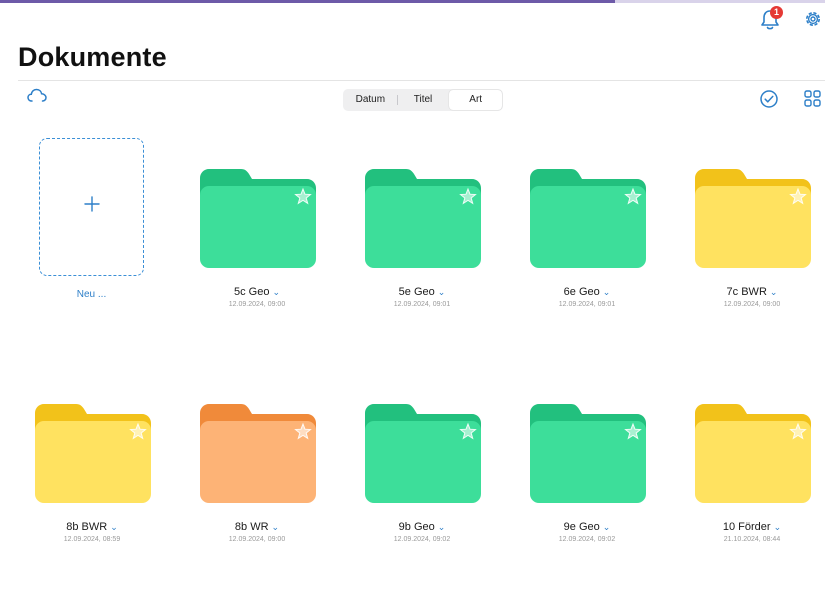 Image resolution: width=825 pixels, height=597 pixels. I want to click on folder-name-label: 6e Geo, so click(581, 292).